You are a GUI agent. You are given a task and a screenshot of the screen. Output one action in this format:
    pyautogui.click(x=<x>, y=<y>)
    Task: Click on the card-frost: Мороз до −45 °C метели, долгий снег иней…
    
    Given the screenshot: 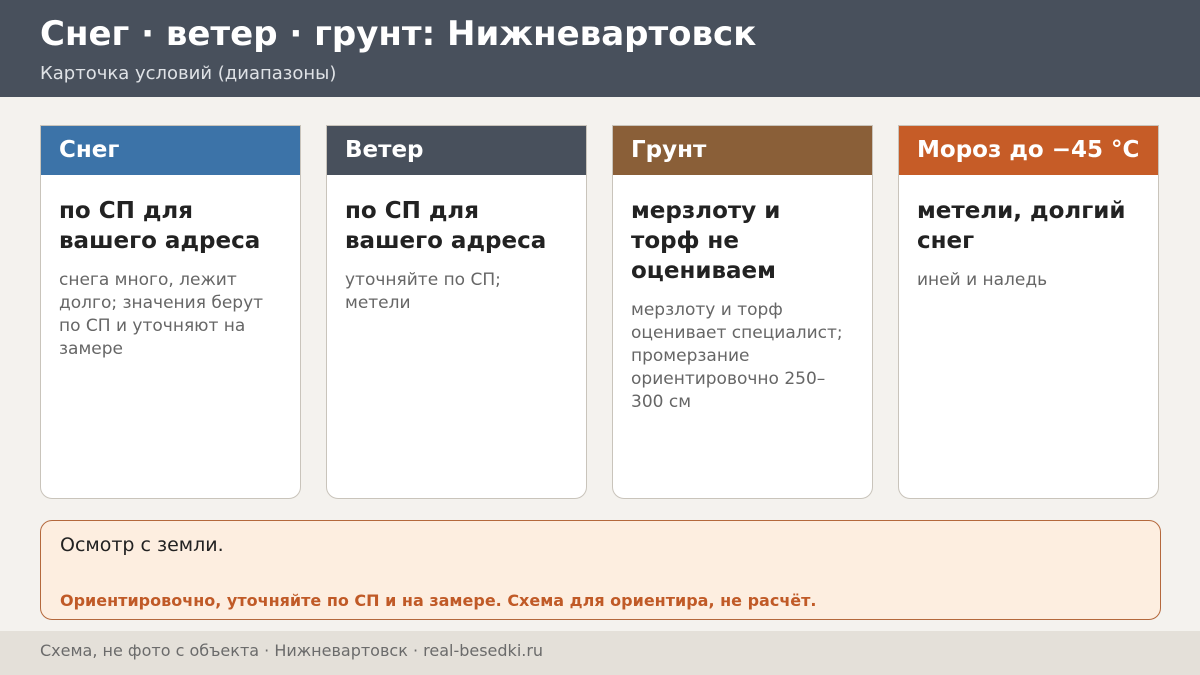 What is the action you would take?
    pyautogui.click(x=1028, y=312)
    